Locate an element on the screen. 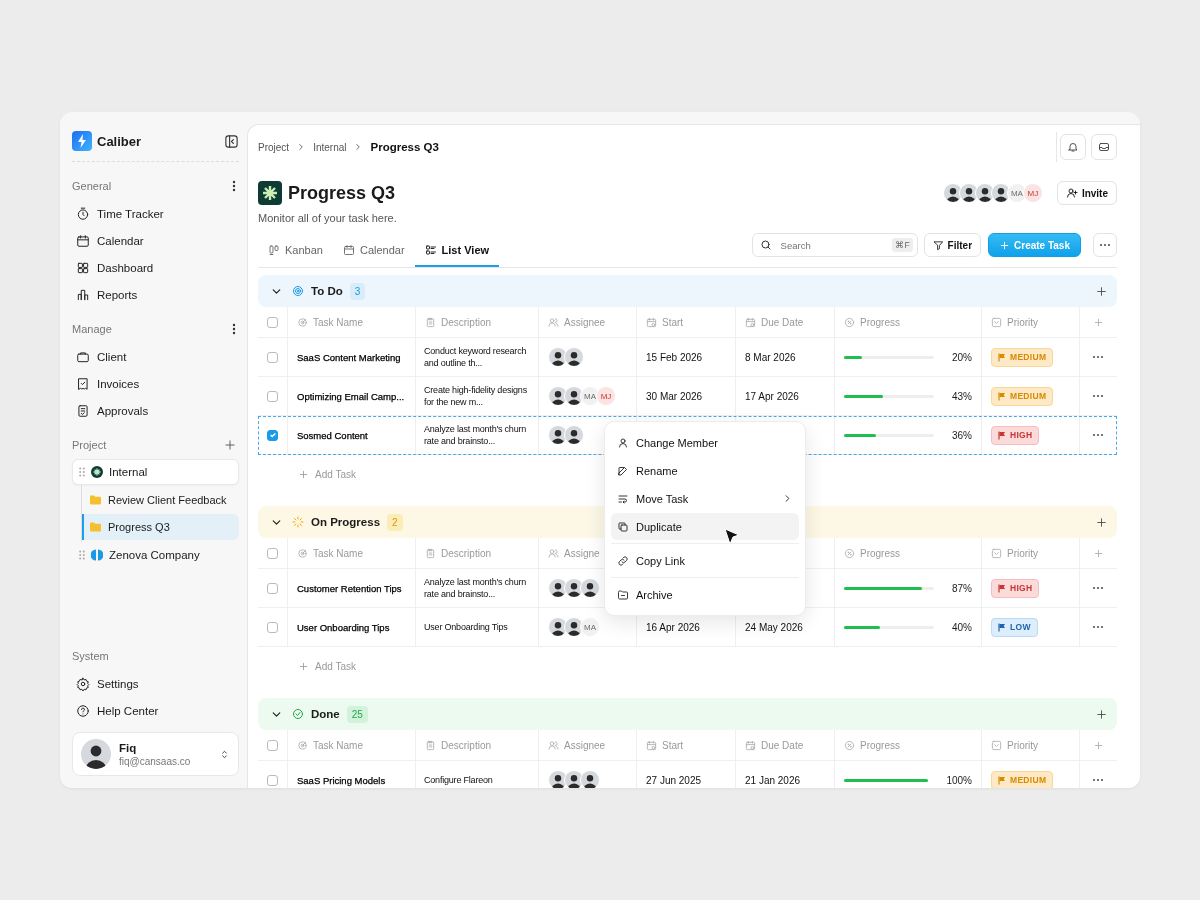 Image resolution: width=1200 pixels, height=900 pixels. invite-button: Invite is located at coordinates (1086, 193).